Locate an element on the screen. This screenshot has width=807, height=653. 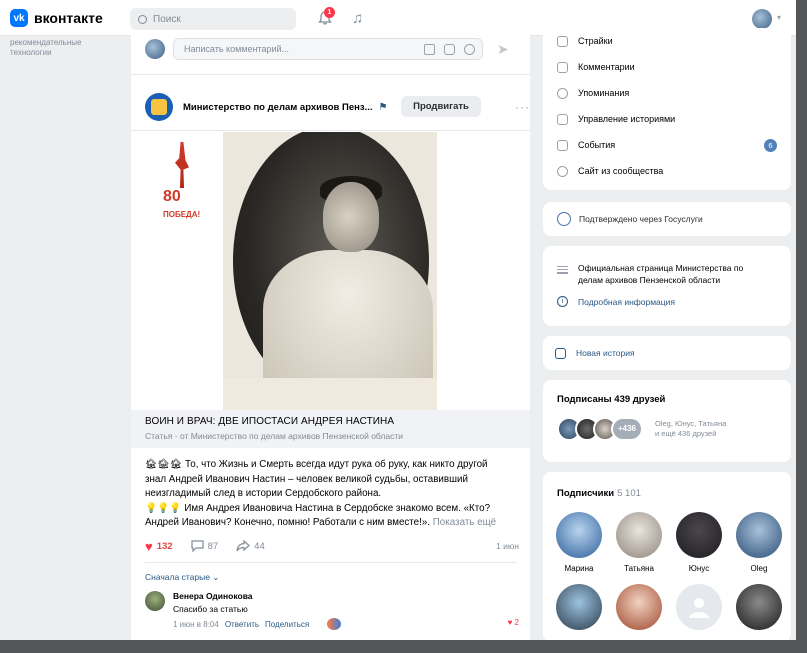
official-line: Официальная страница Министерства по is located at coordinates (661, 268).